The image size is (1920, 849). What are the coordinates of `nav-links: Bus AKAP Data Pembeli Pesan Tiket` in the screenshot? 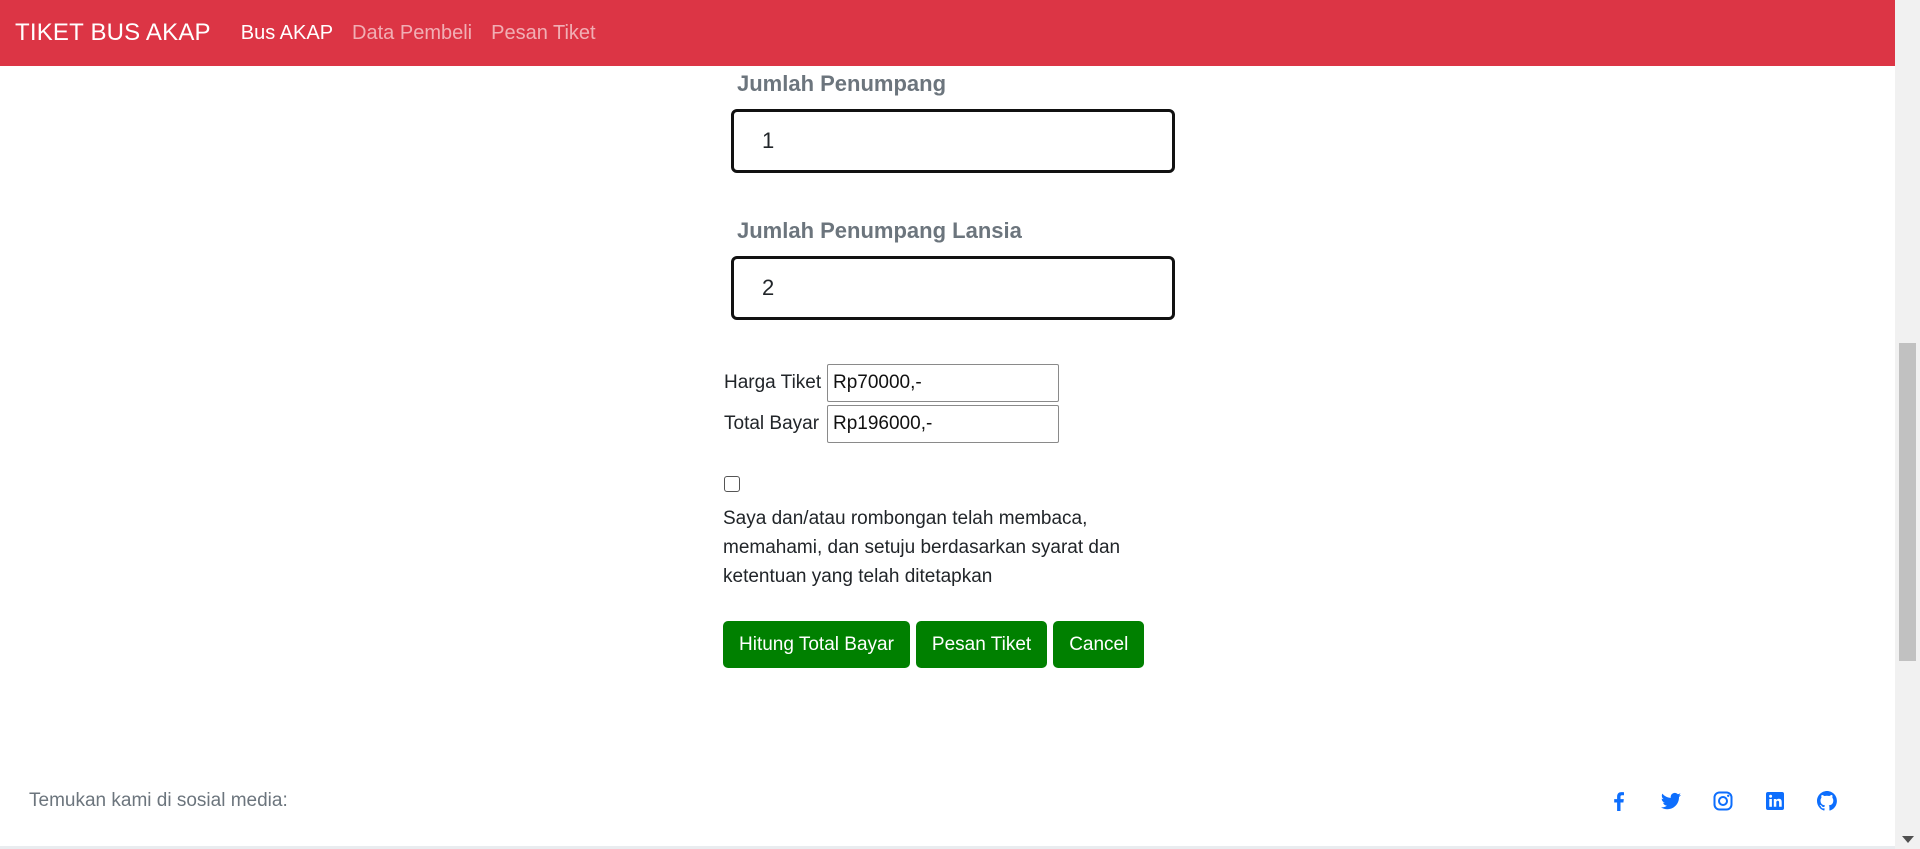 It's located at (418, 33).